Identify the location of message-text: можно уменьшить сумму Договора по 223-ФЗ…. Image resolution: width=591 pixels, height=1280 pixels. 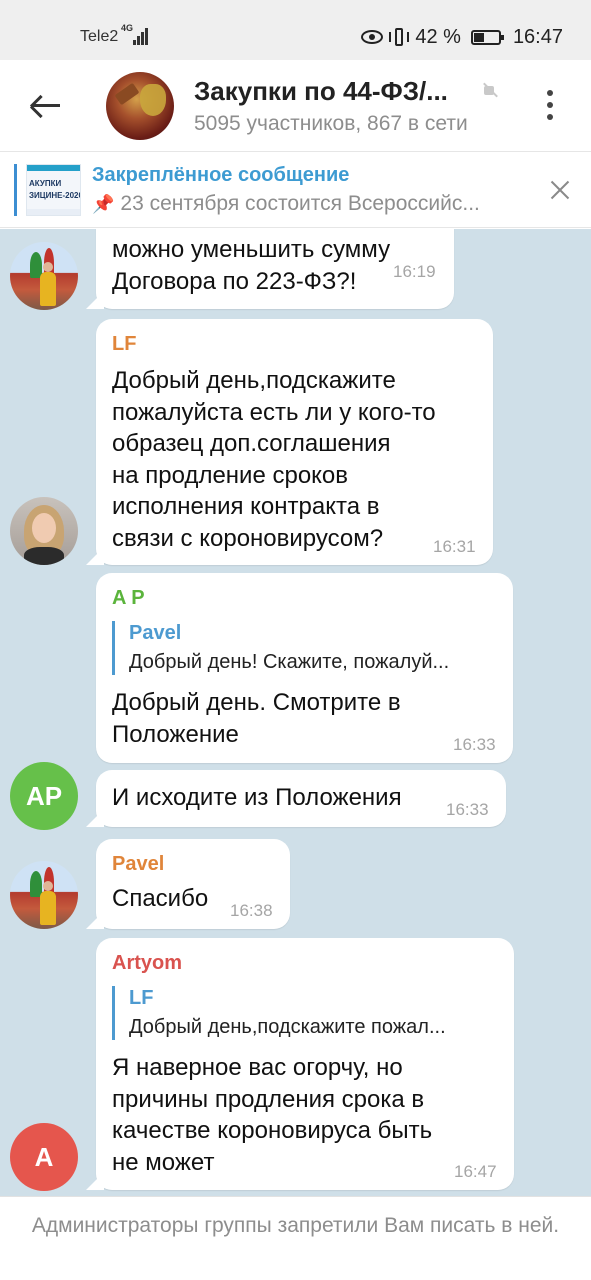
(251, 265).